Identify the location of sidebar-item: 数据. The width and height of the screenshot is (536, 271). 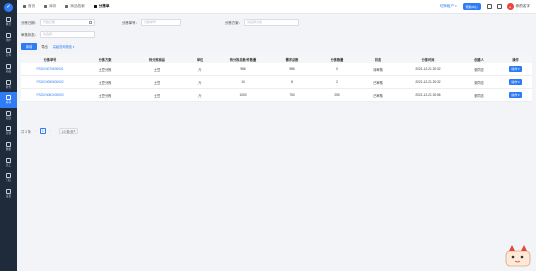
(8, 147).